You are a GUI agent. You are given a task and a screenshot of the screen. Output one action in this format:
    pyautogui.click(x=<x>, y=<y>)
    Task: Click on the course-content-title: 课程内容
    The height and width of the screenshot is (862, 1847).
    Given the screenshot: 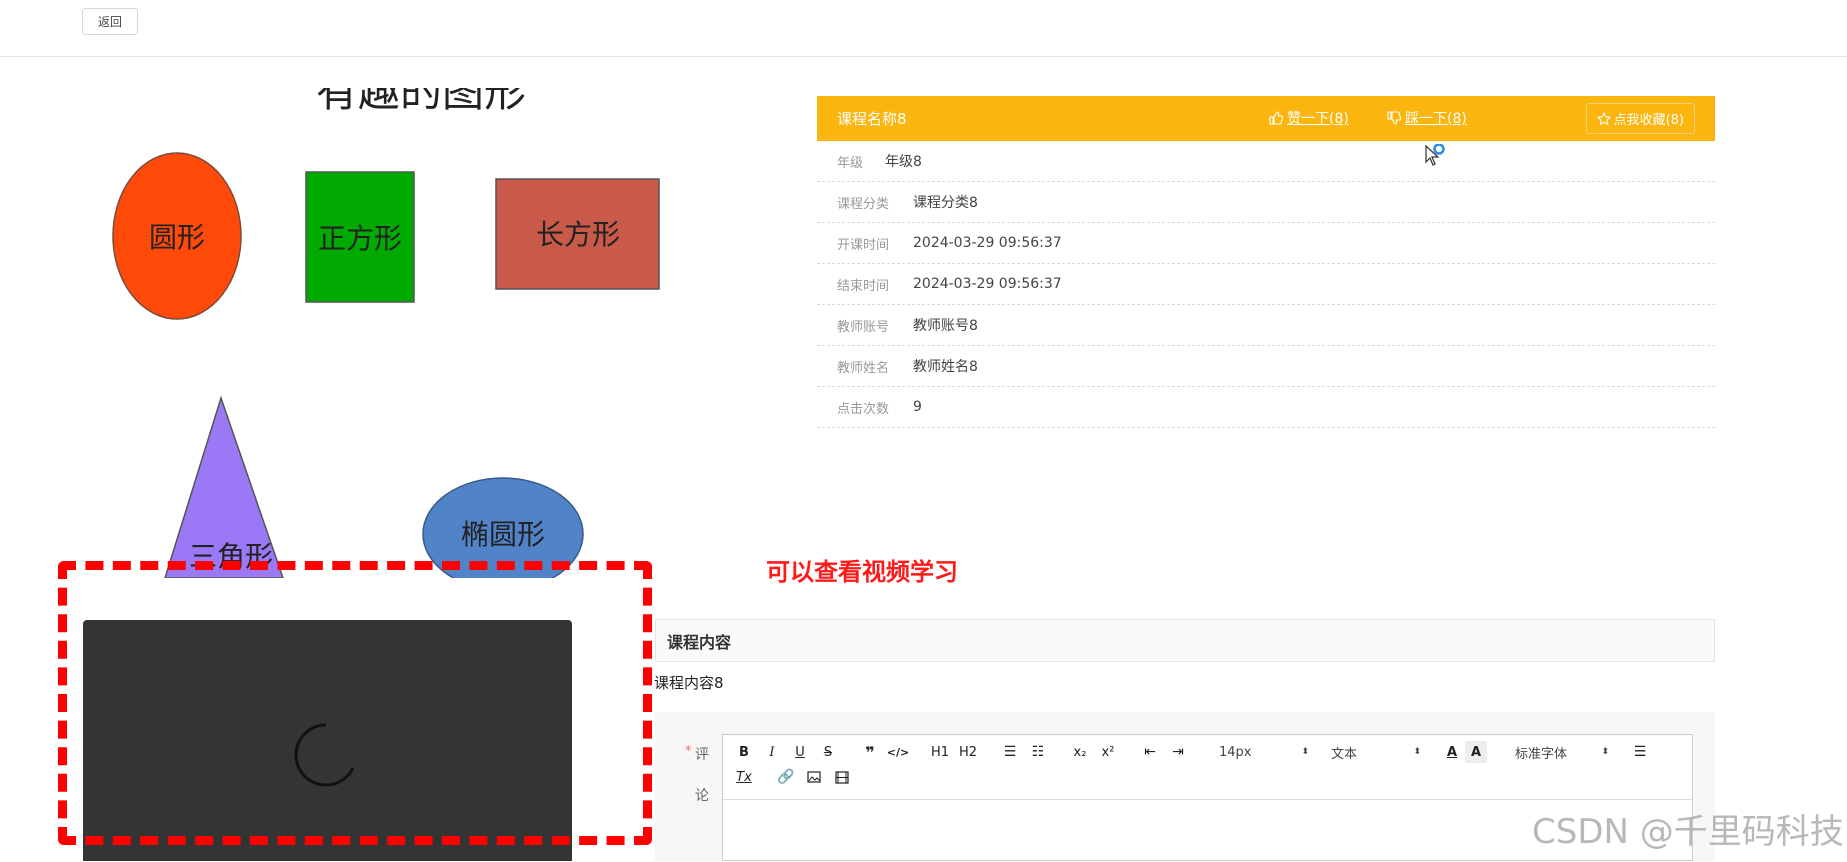 What is the action you would take?
    pyautogui.click(x=699, y=642)
    